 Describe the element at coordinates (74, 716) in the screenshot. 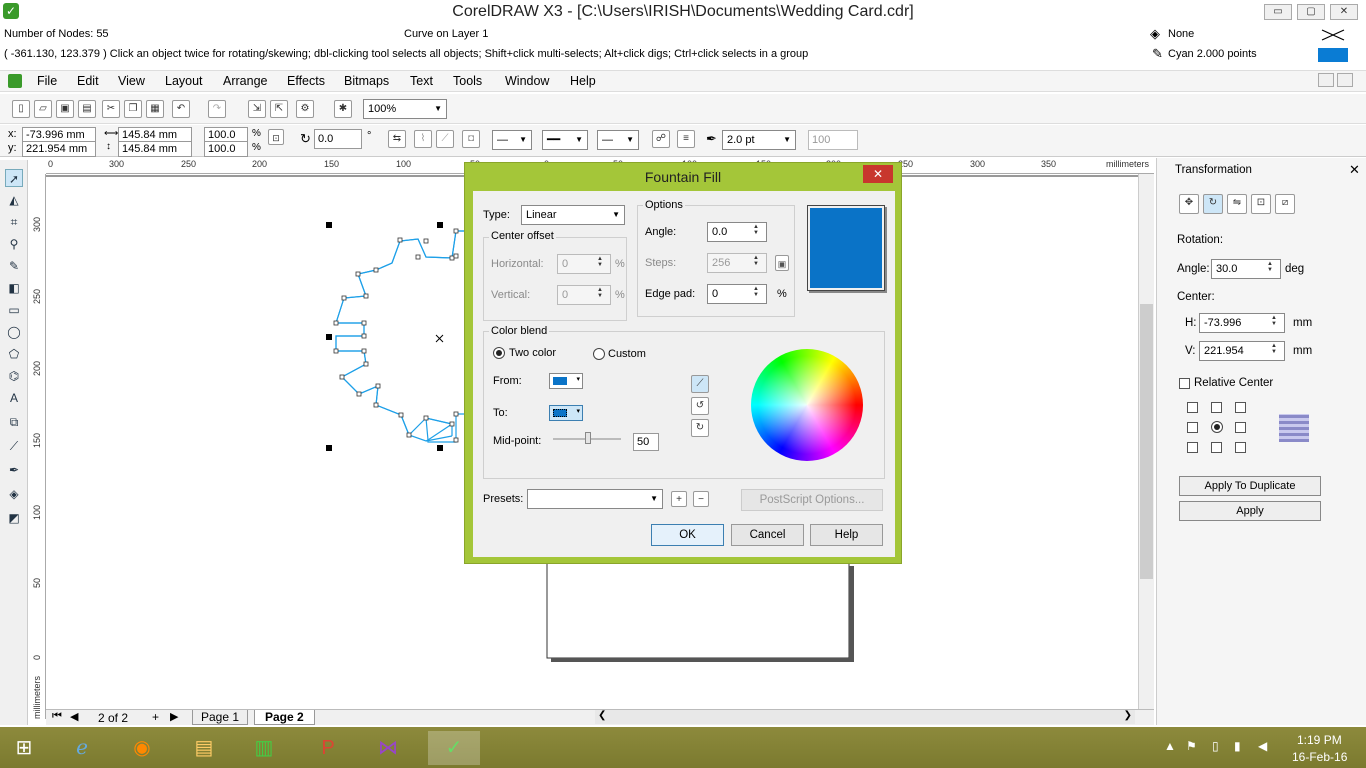

I see `prev-page-icon: ◀` at that location.